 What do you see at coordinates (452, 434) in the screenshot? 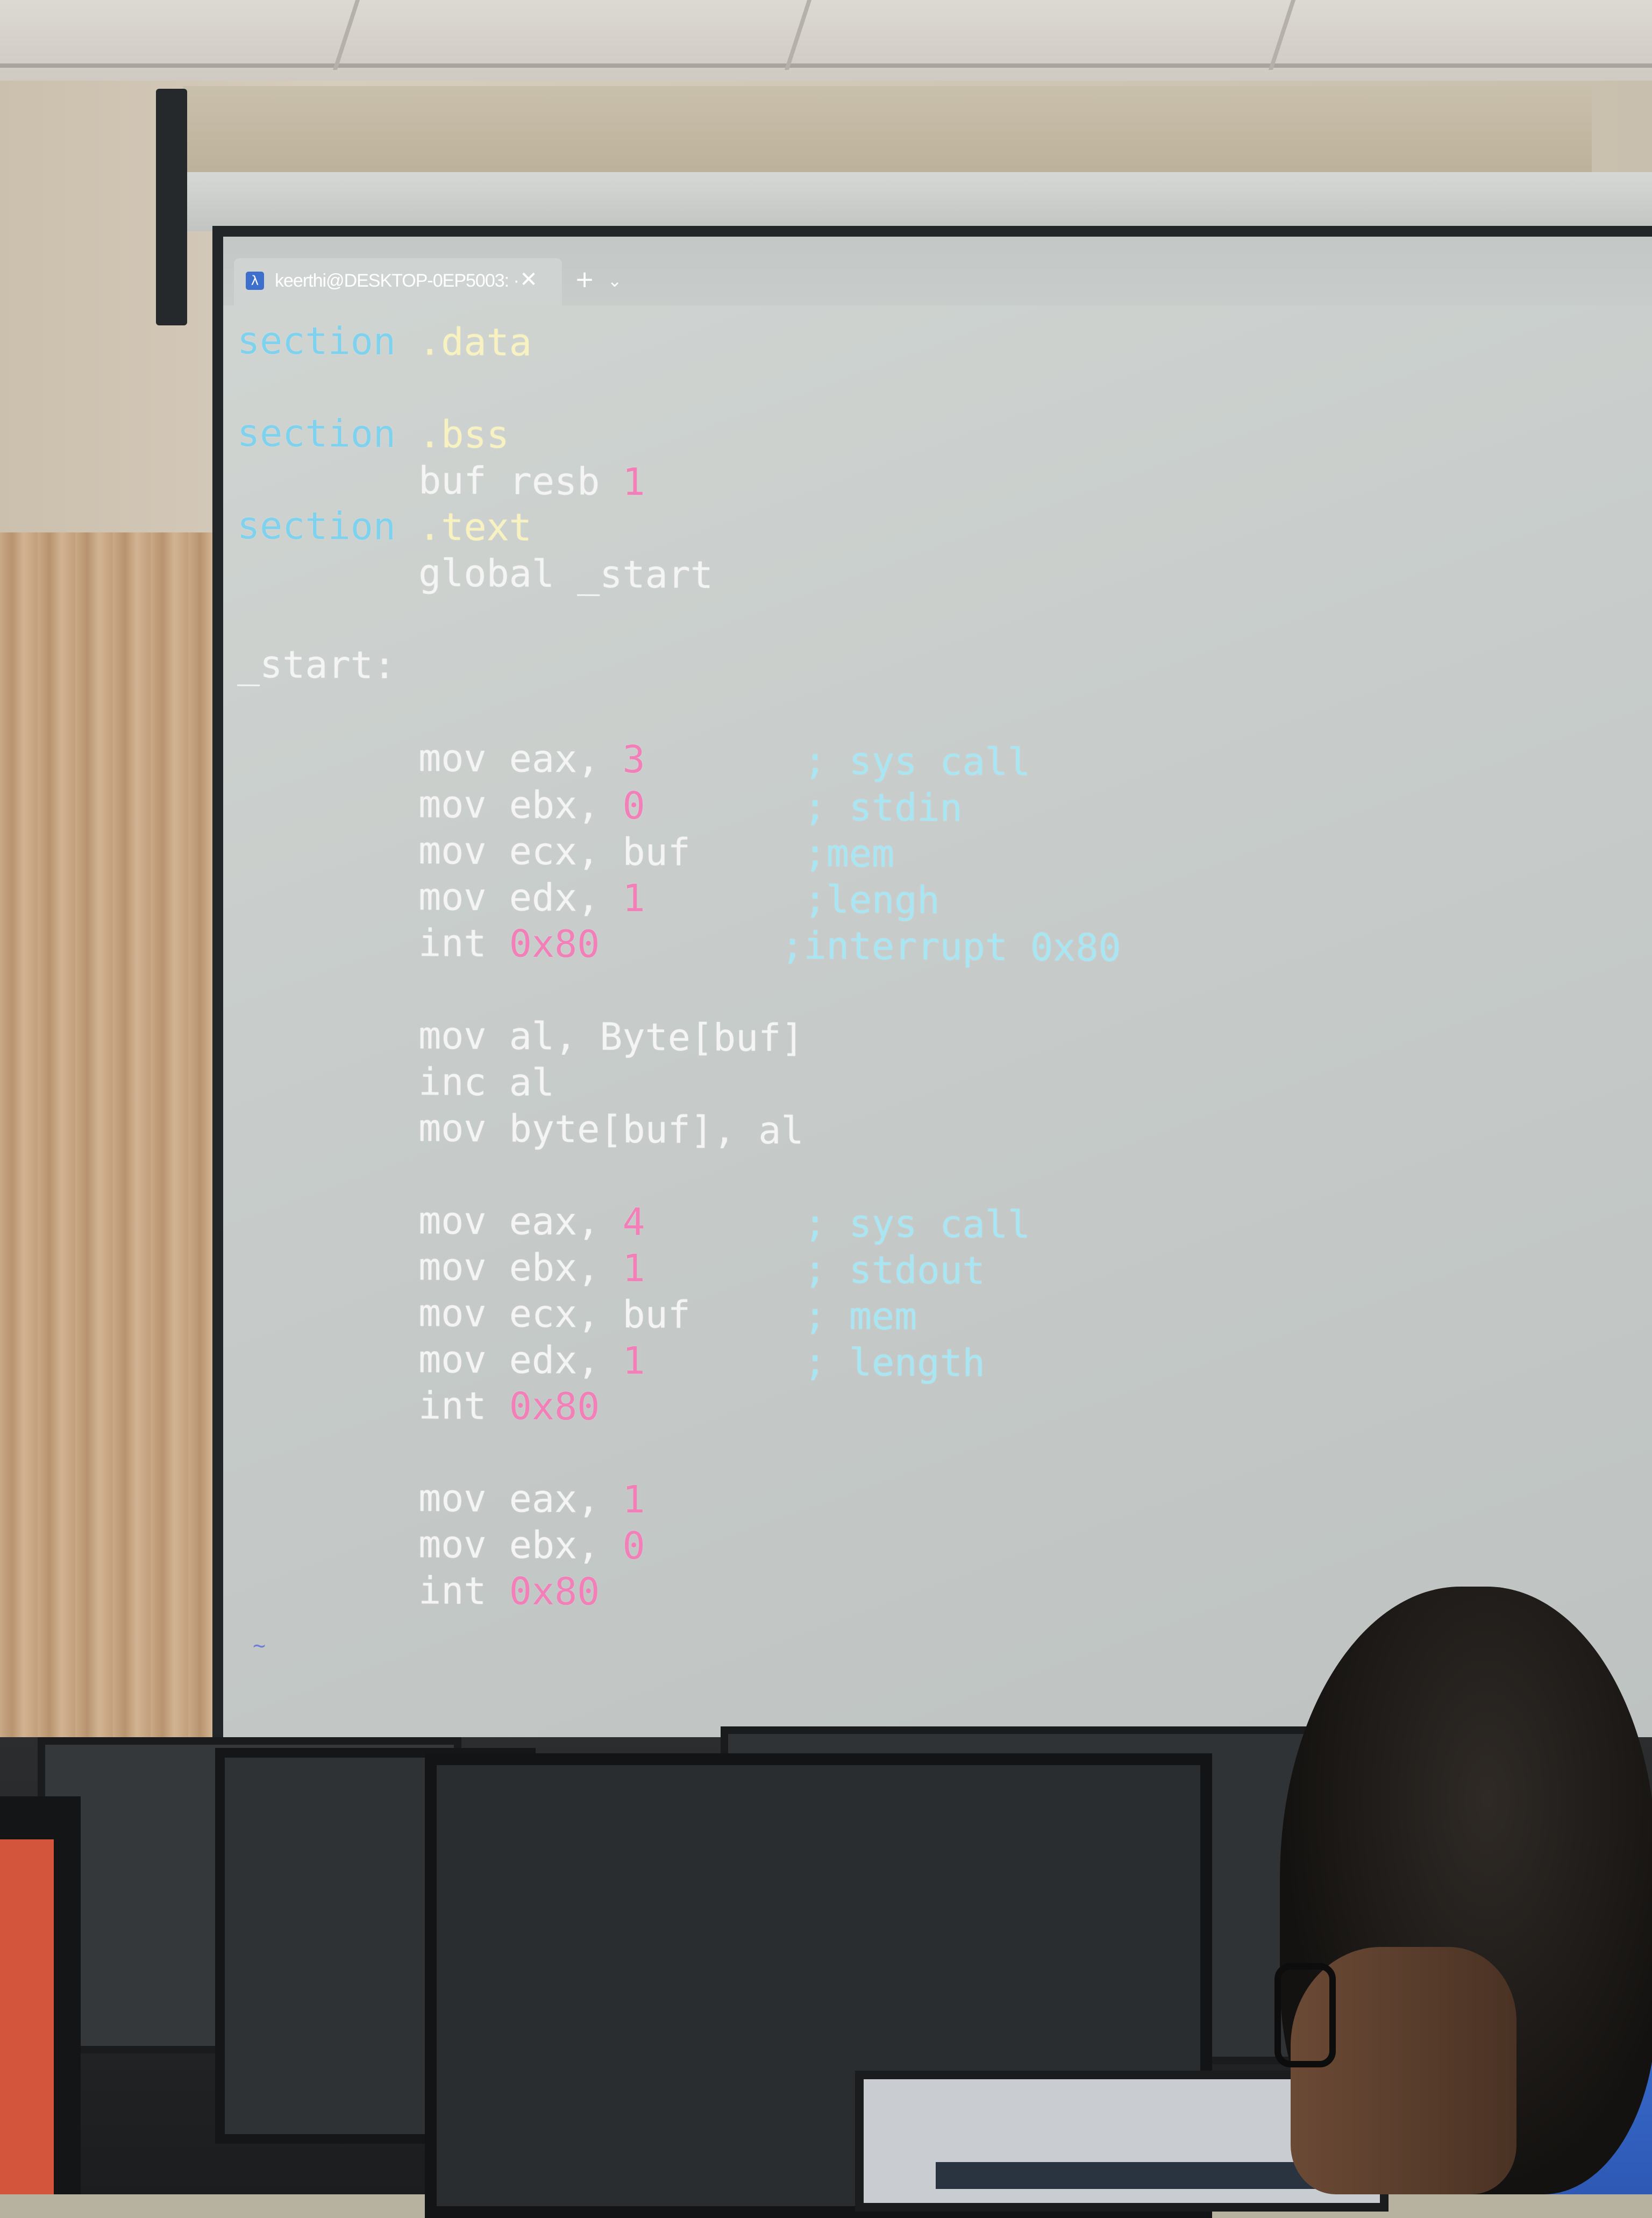
I see `code-token: .bss` at bounding box center [452, 434].